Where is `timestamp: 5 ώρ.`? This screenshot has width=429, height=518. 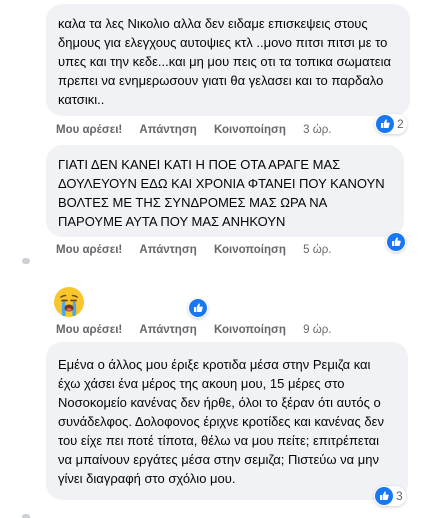
timestamp: 5 ώρ. is located at coordinates (317, 250).